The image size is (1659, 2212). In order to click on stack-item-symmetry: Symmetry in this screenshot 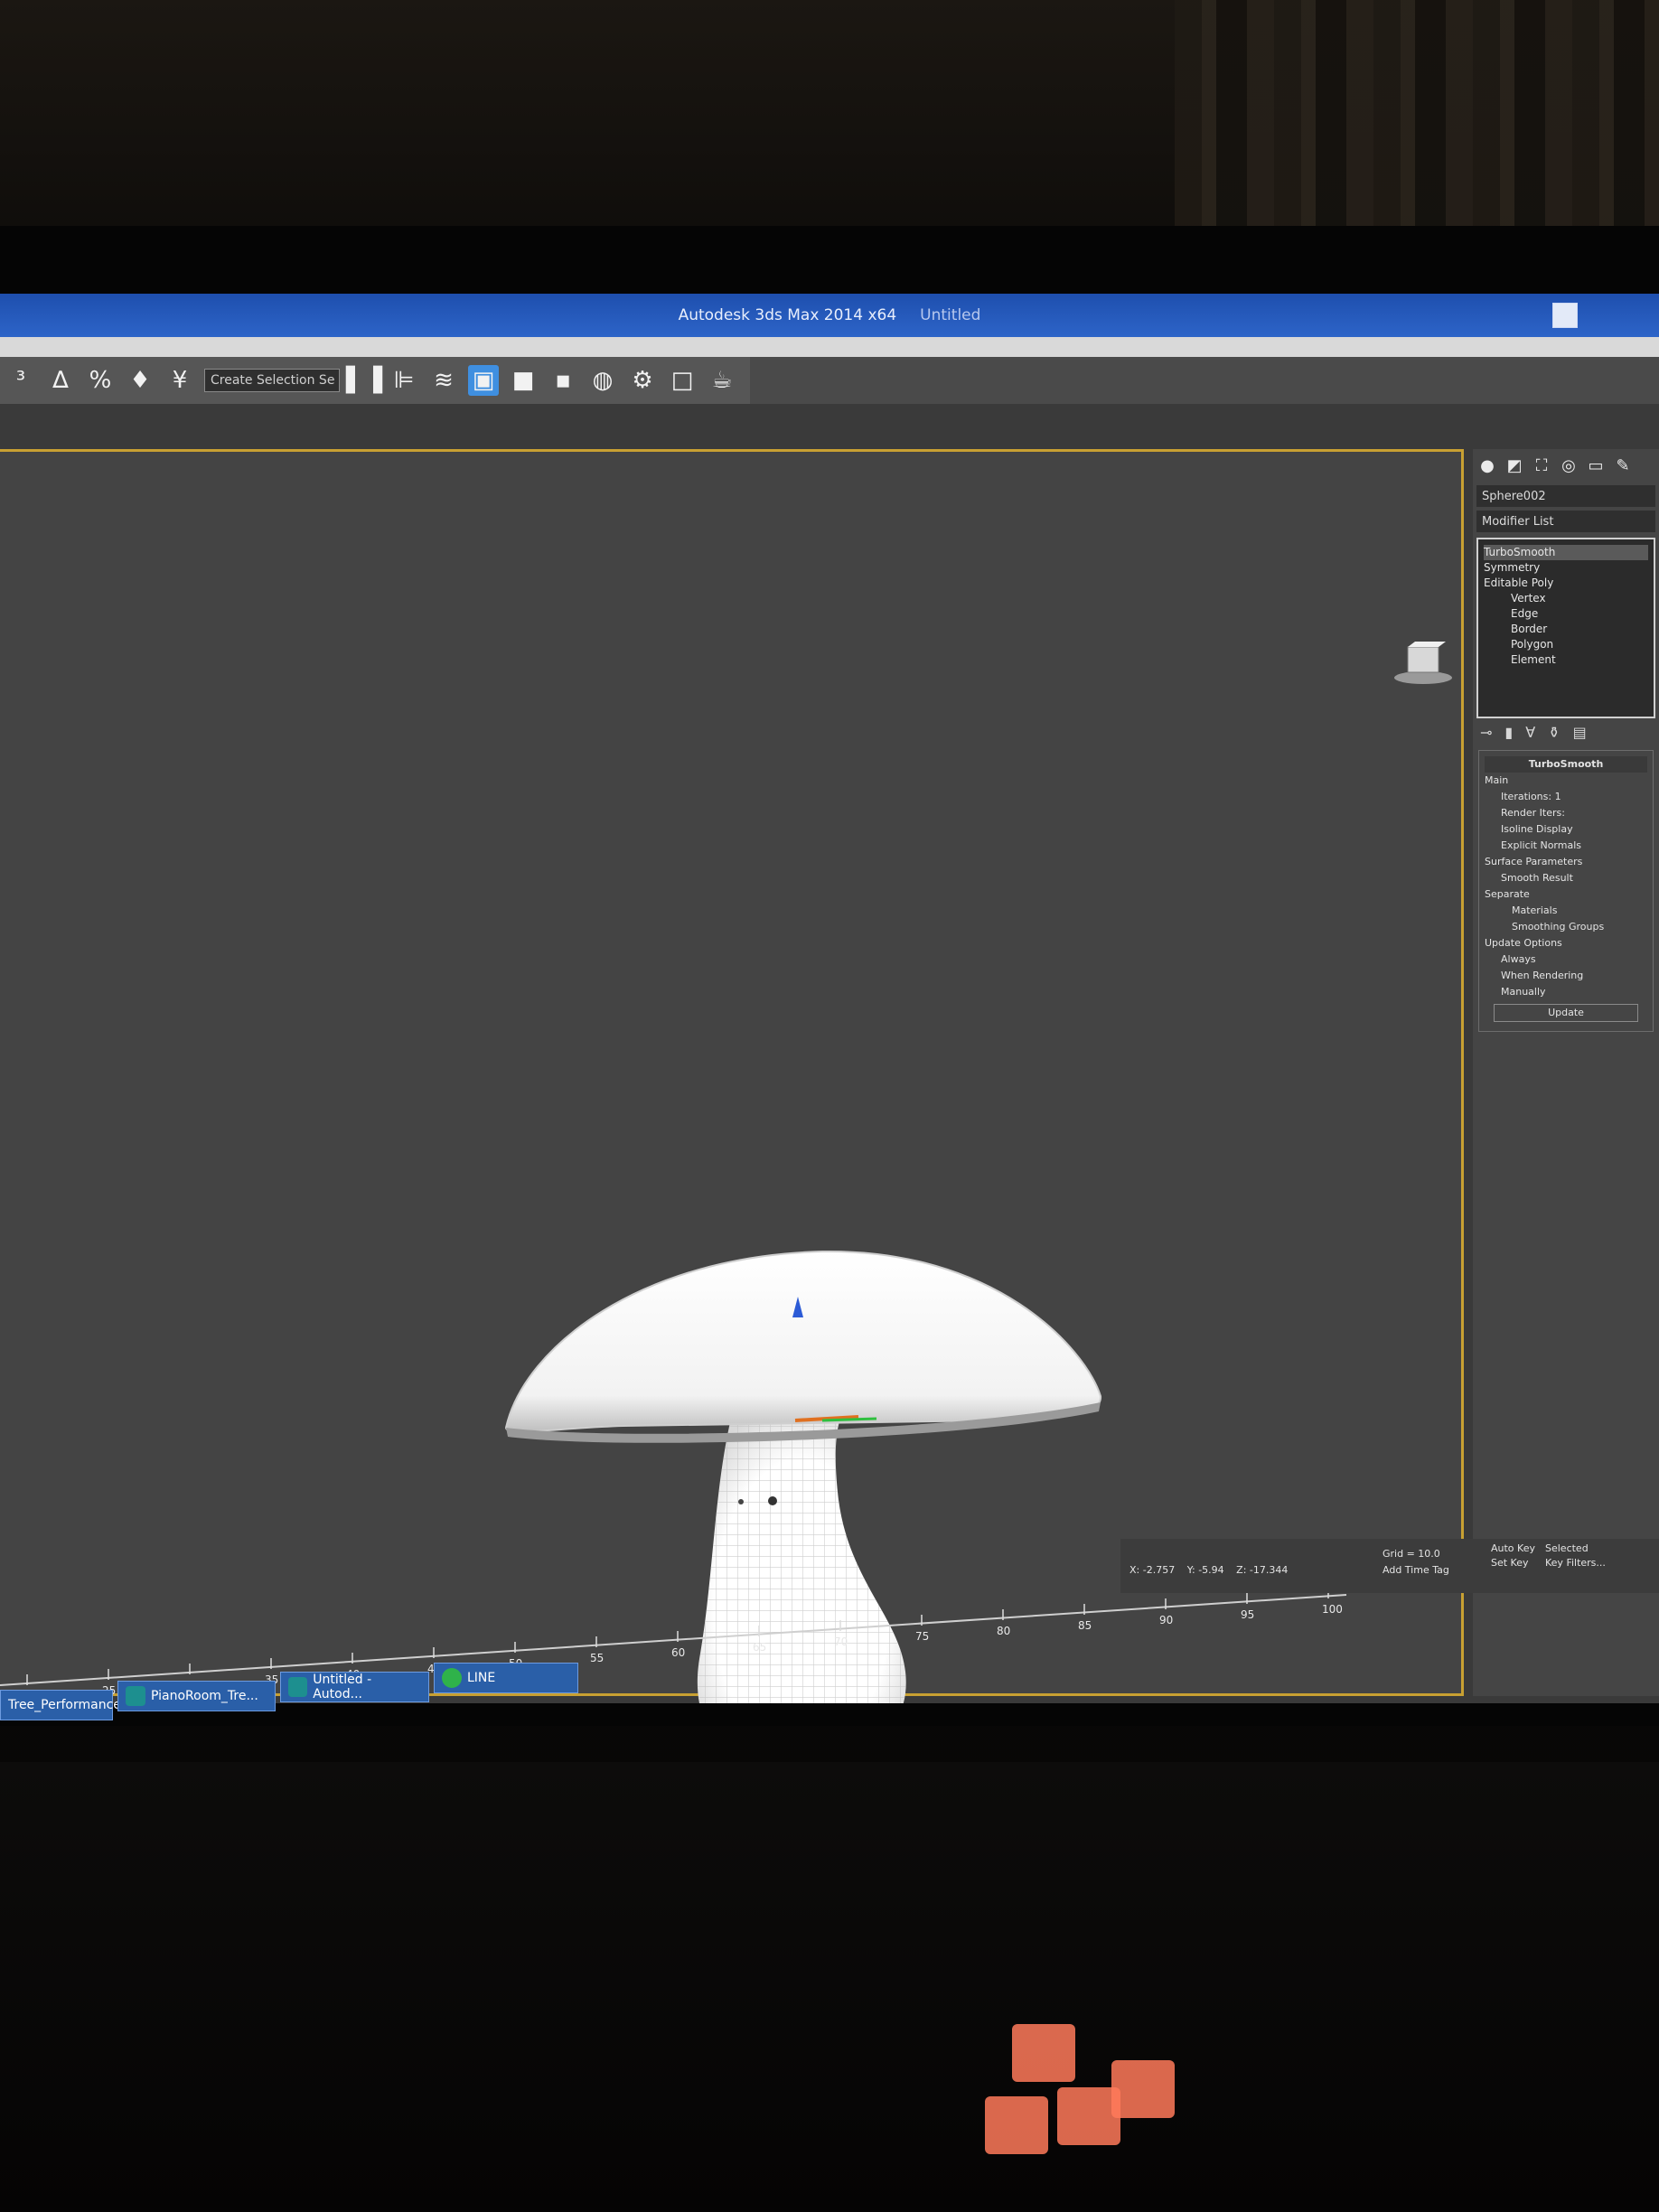, I will do `click(1566, 568)`.